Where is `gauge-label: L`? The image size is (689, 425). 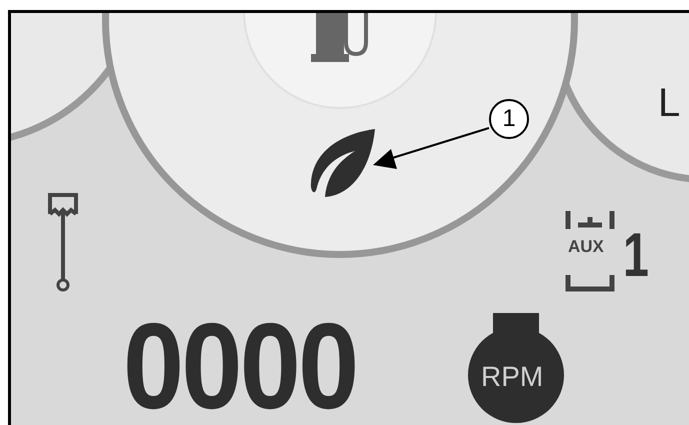 gauge-label: L is located at coordinates (669, 103).